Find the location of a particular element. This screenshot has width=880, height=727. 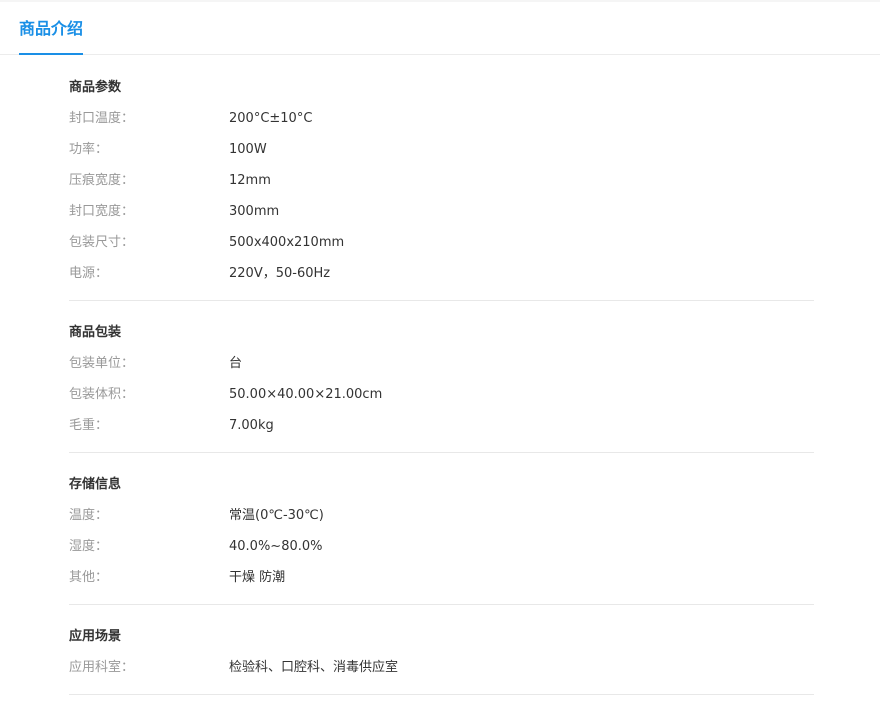

spec-row: 包装体积： 50.00×40.00×21.00cm is located at coordinates (441, 394).